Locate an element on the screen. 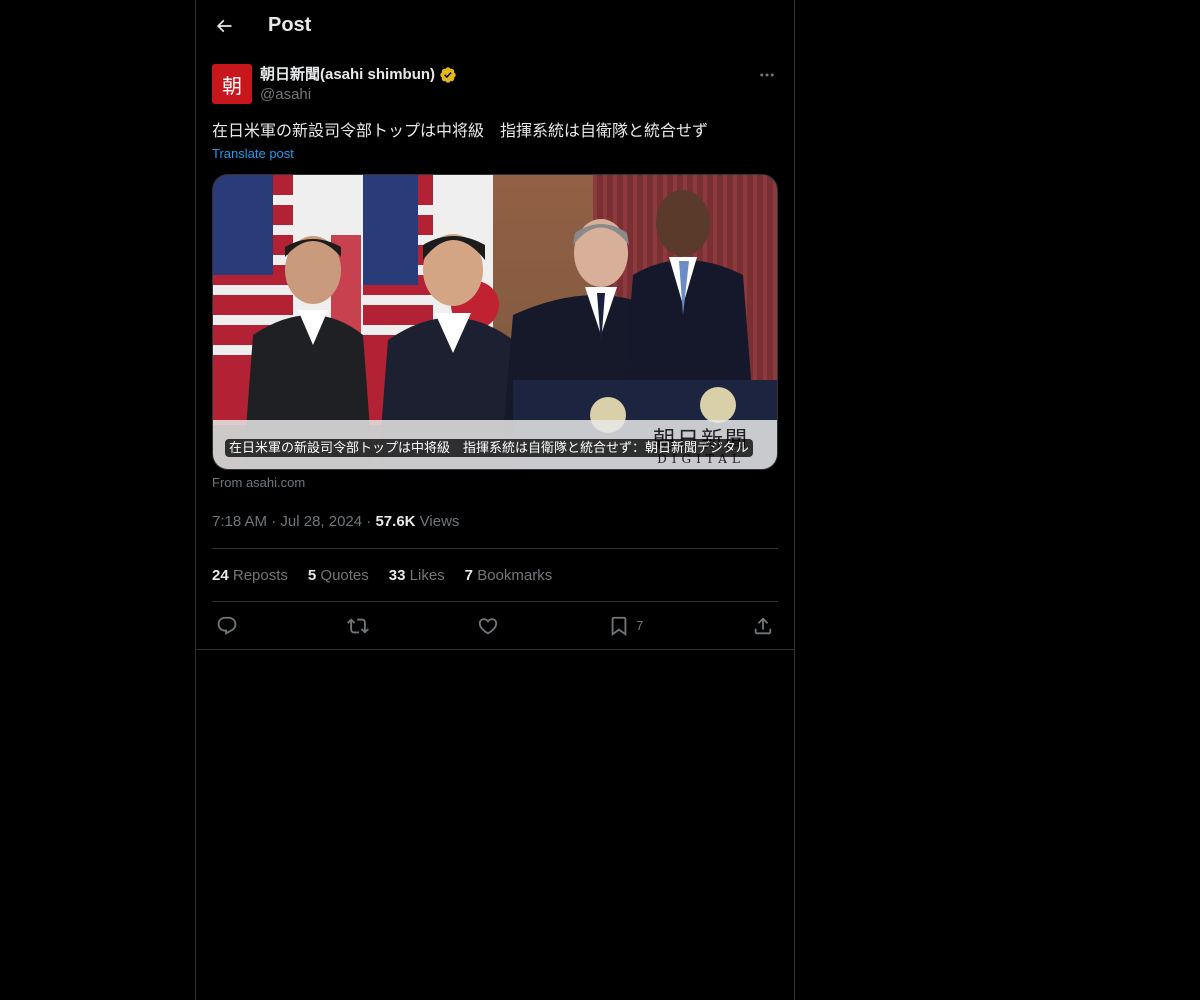 The image size is (1200, 1000). display-name: 朝日新聞(asahi shimbun) is located at coordinates (347, 75).